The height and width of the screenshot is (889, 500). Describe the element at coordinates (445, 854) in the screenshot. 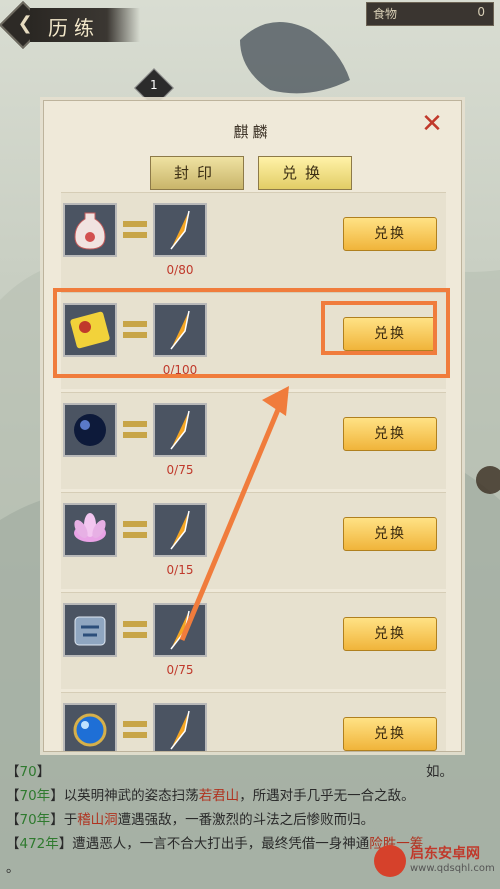

I see `watermark-name: 启东安卓网` at that location.